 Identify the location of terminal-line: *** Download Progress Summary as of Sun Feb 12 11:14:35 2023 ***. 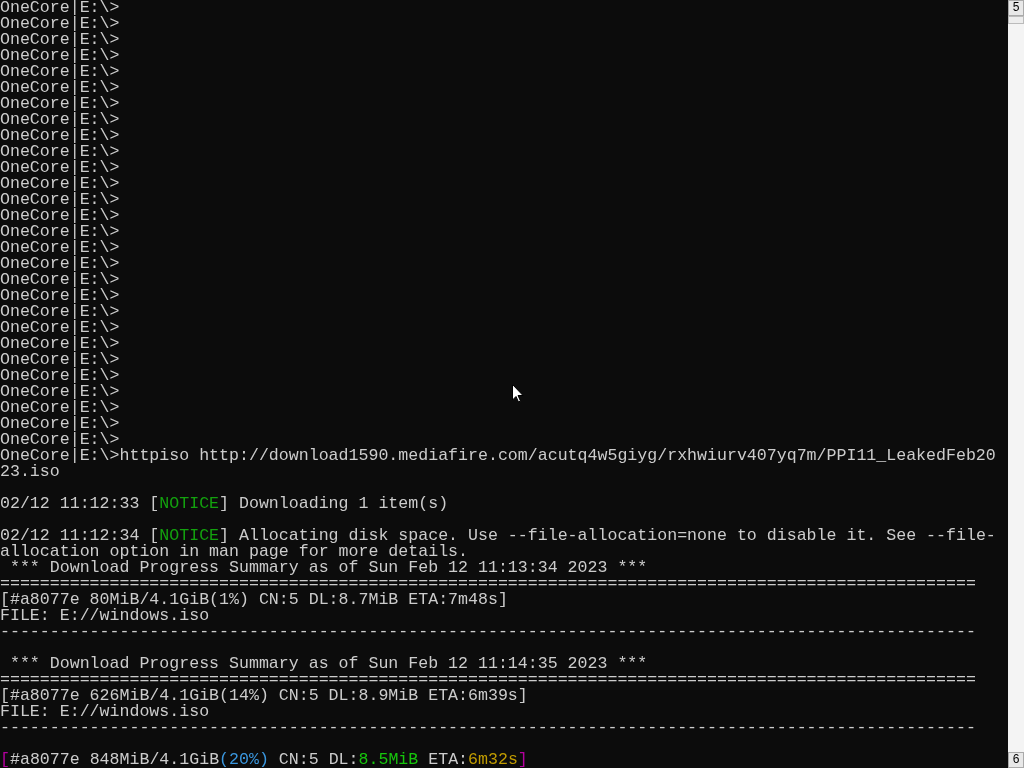
(328, 664).